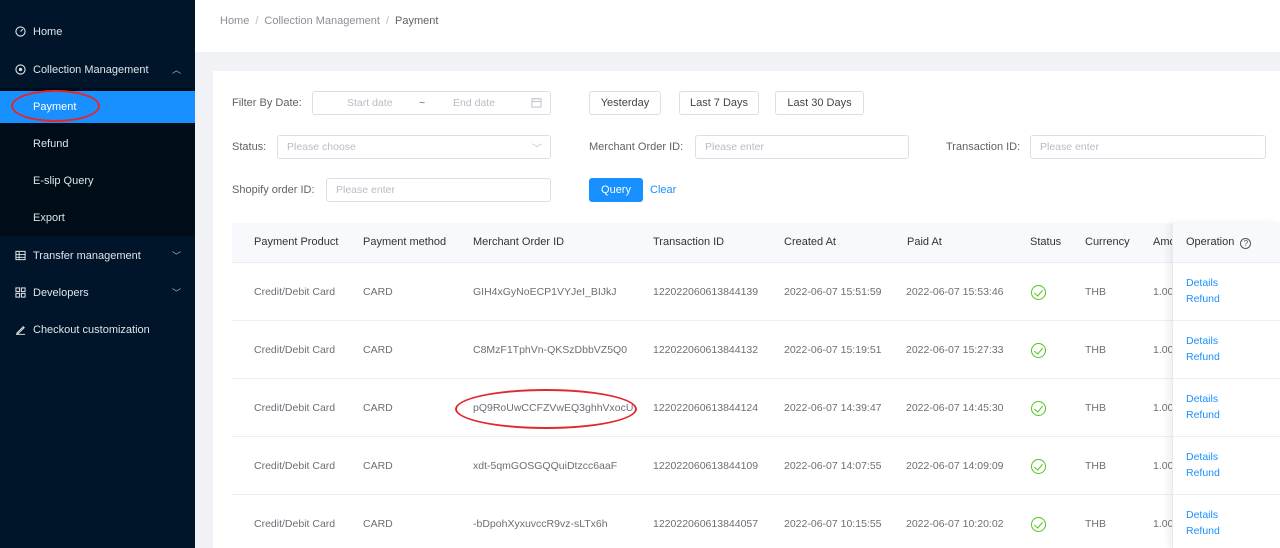  I want to click on date-range-picker: Start date ~ End date, so click(431, 103).